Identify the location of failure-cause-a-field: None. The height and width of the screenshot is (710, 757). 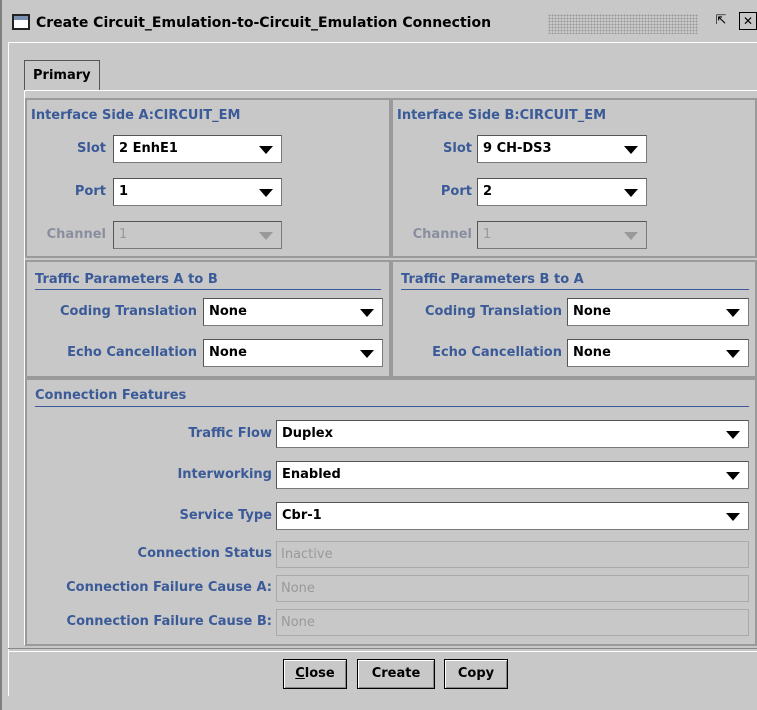
(512, 588).